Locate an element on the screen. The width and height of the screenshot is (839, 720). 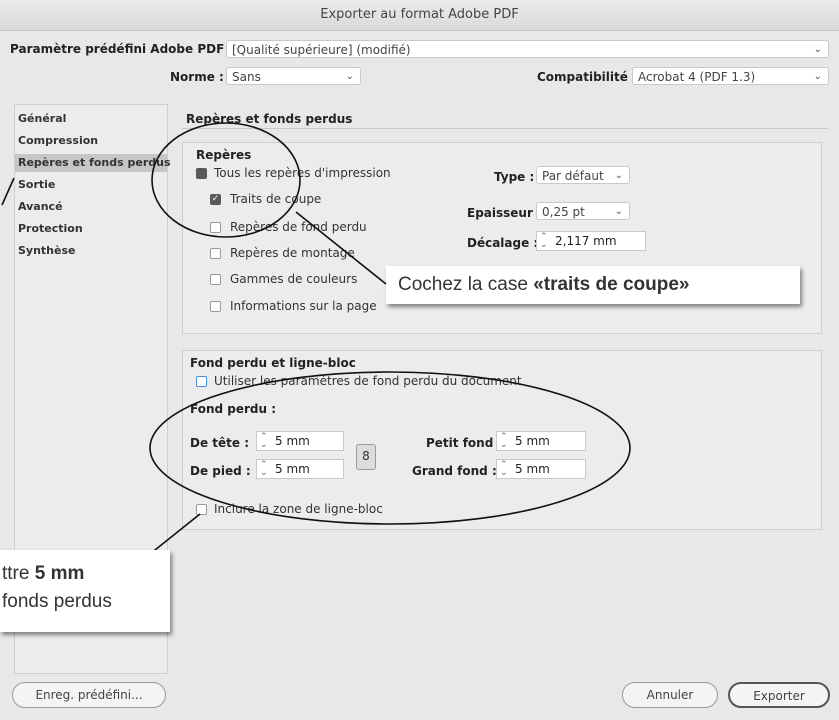
callout-circle-marks is located at coordinates (226, 180).